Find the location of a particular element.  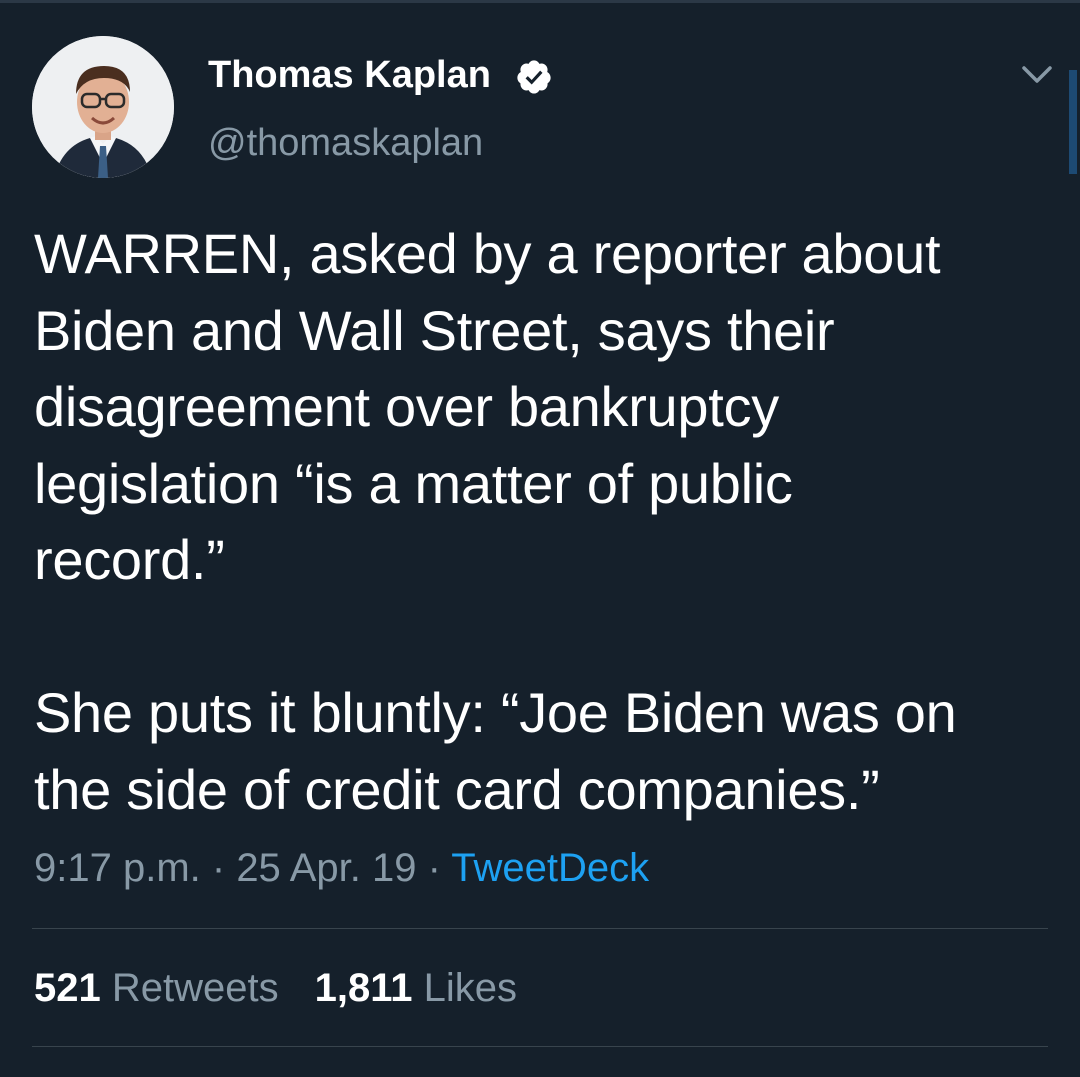

tweet-time: 9:17 p.m. is located at coordinates (117, 868).